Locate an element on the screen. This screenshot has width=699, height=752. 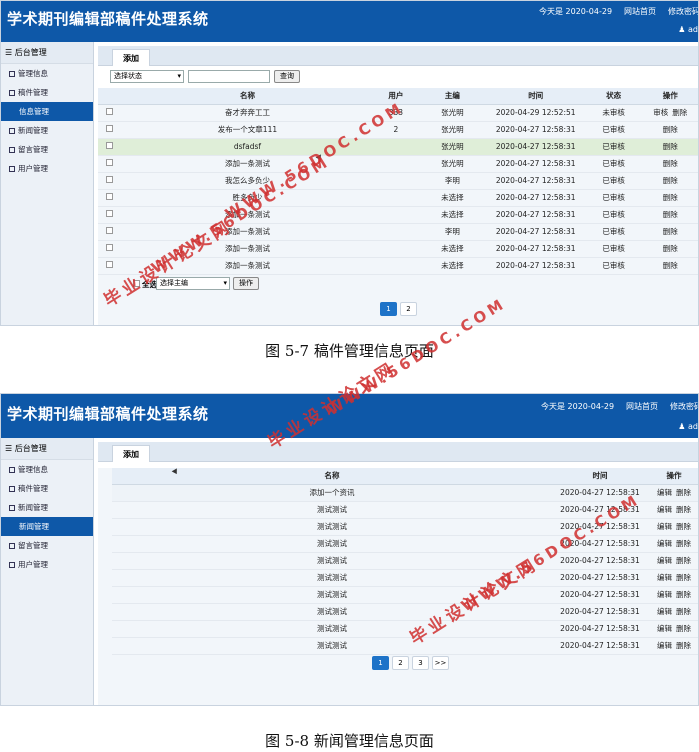
select-all-checkbox is located at coordinates (136, 283).